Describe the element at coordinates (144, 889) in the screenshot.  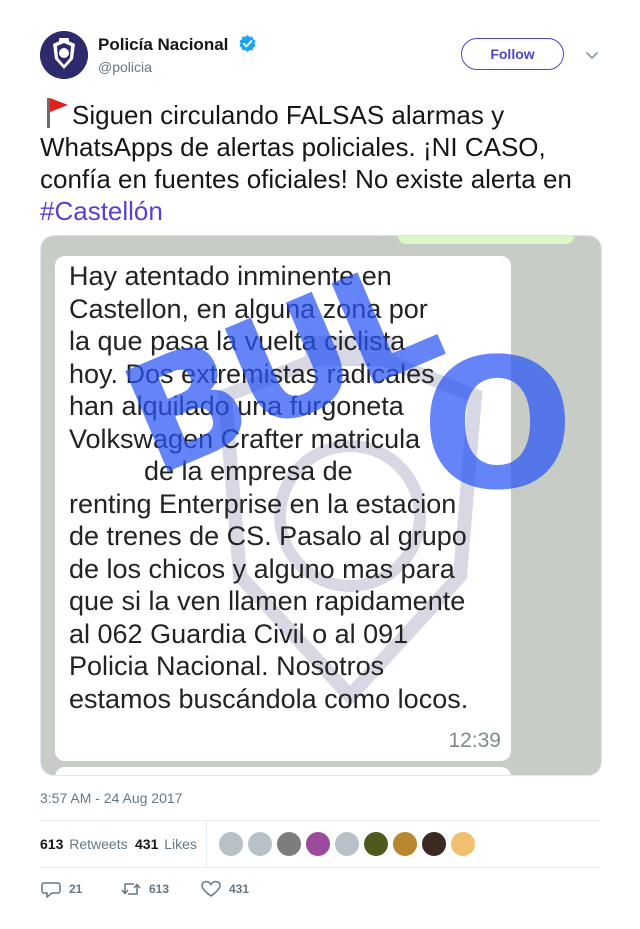
I see `retweet-button: 613` at that location.